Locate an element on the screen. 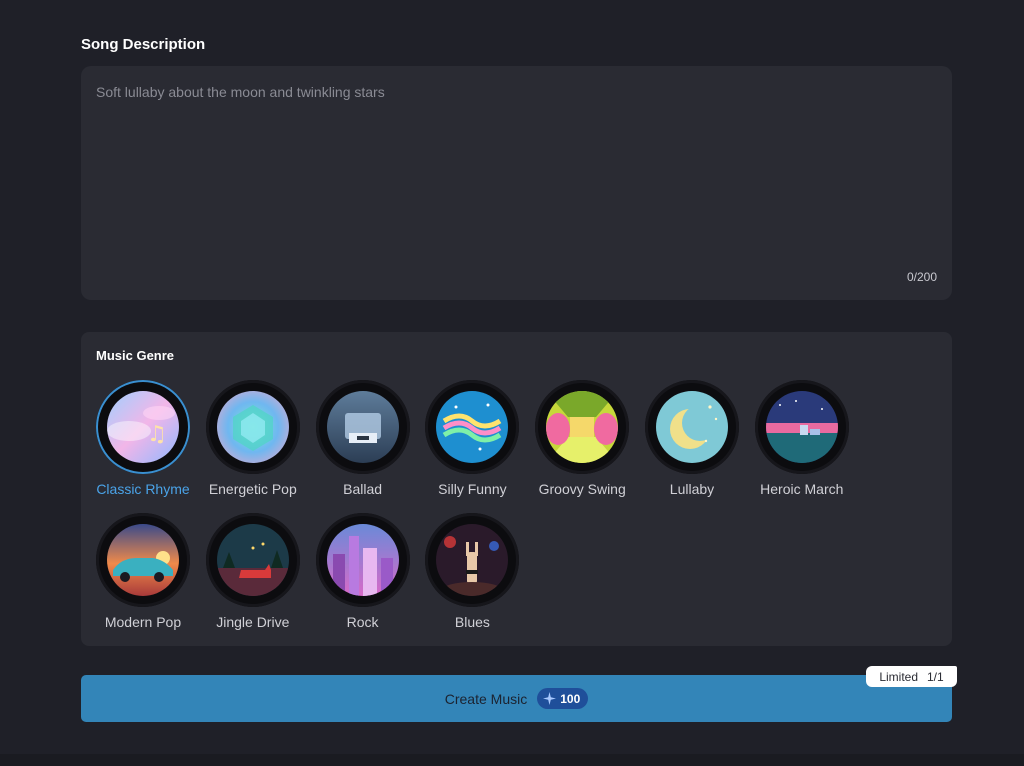 The height and width of the screenshot is (766, 1024). frosted-window-icon is located at coordinates (362, 427).